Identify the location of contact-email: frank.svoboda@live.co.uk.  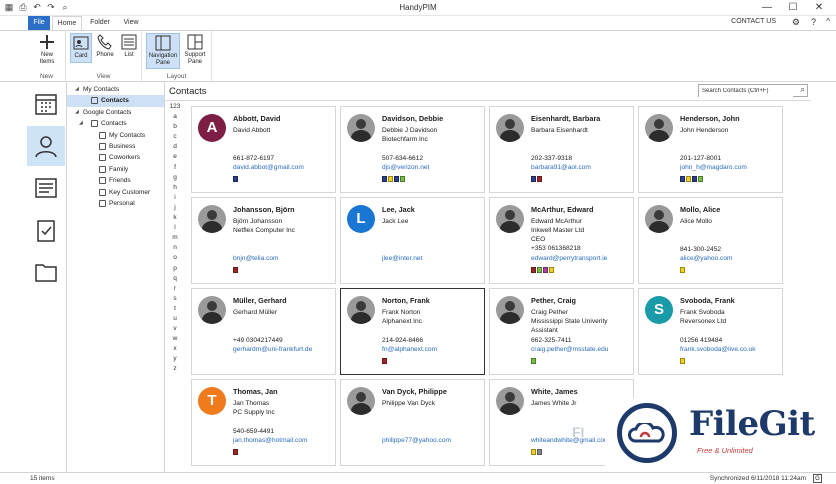
(718, 349).